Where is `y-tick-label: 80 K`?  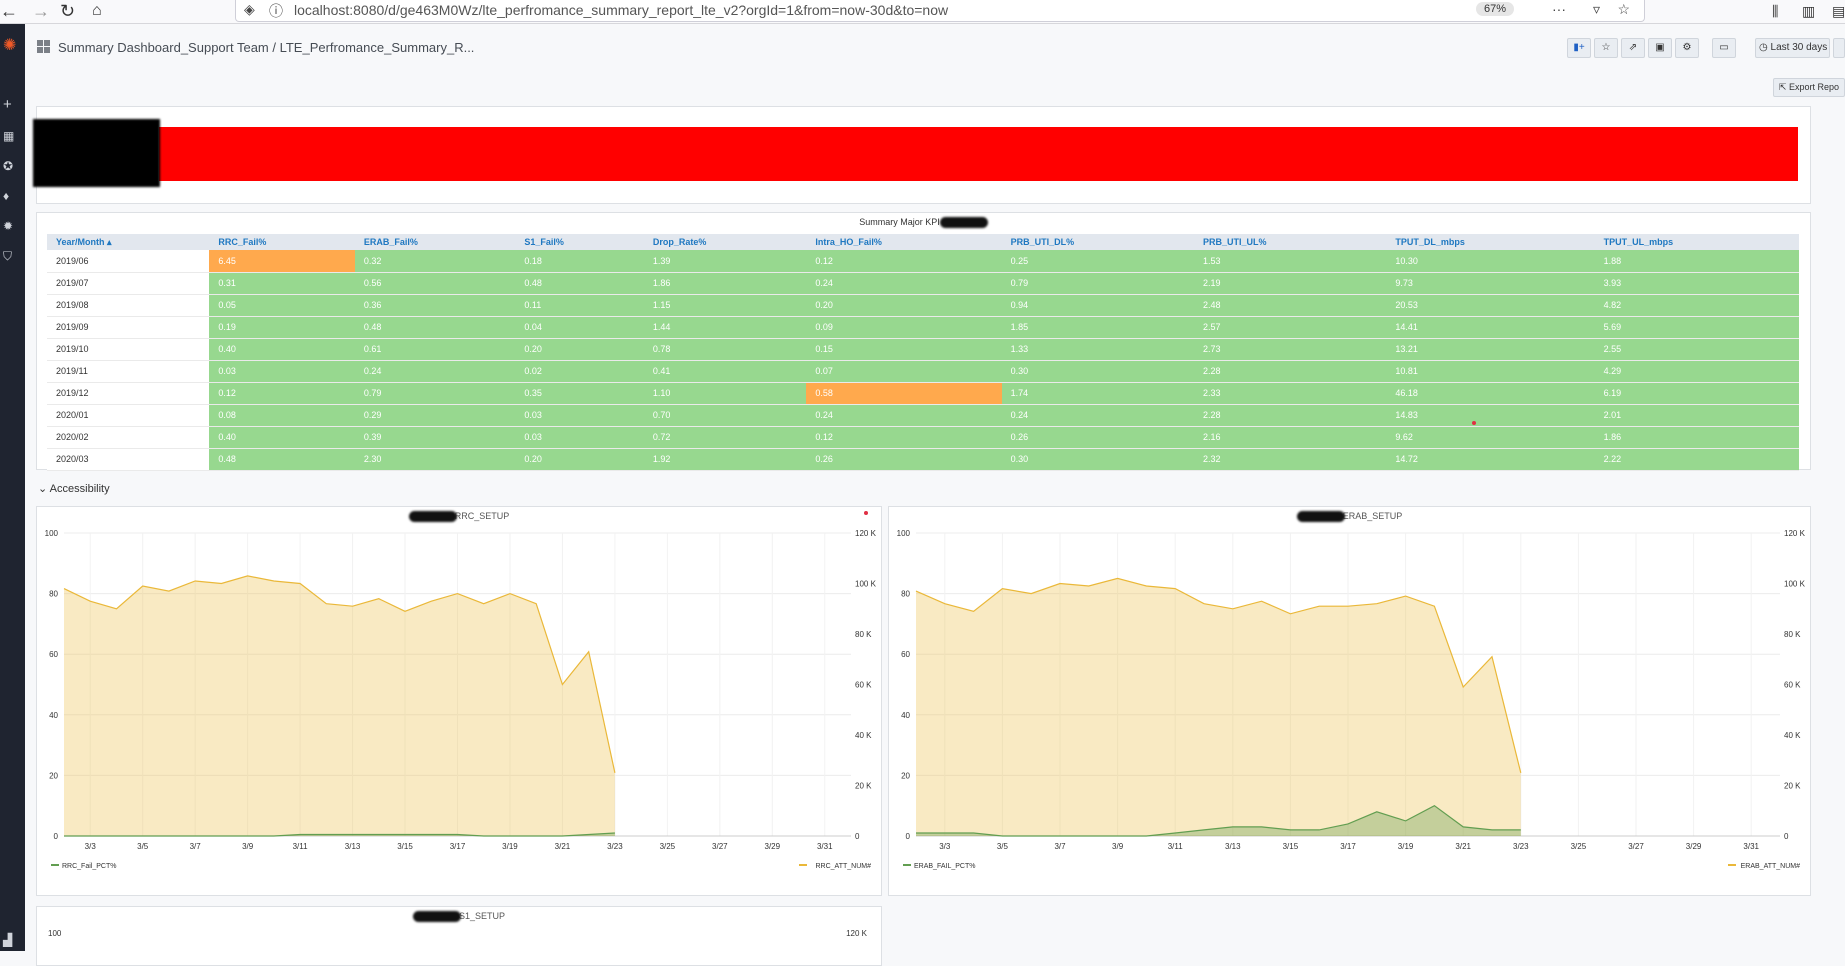
y-tick-label: 80 K is located at coordinates (1792, 634).